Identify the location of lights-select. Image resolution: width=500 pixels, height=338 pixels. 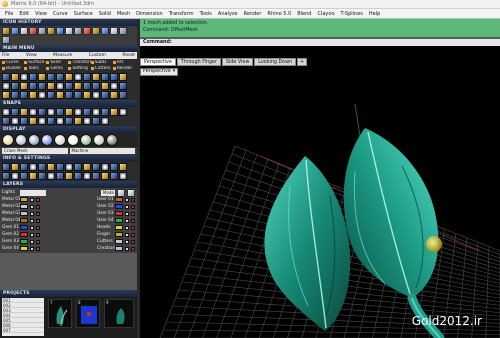
(33, 192).